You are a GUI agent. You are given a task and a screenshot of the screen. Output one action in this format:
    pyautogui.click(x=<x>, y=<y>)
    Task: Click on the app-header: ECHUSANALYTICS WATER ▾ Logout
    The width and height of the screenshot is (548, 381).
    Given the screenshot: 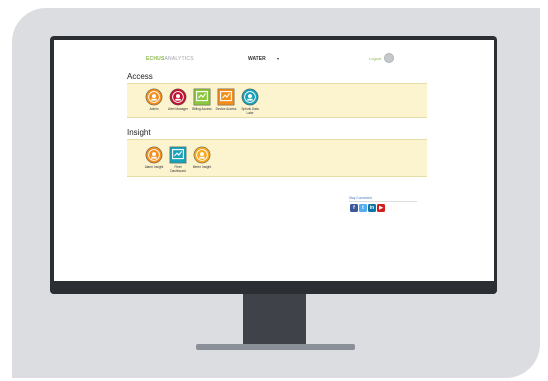 What is the action you would take?
    pyautogui.click(x=274, y=59)
    